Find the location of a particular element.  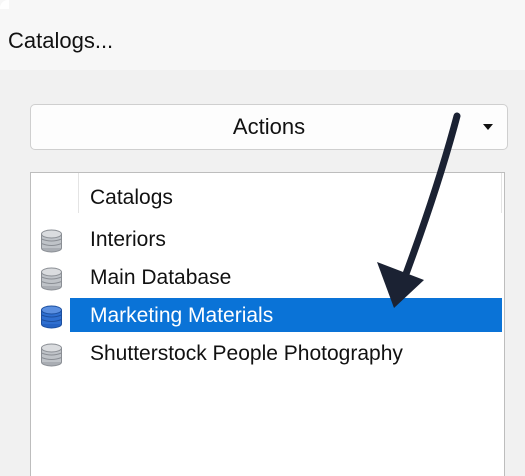

window-corner is located at coordinates (4, 4).